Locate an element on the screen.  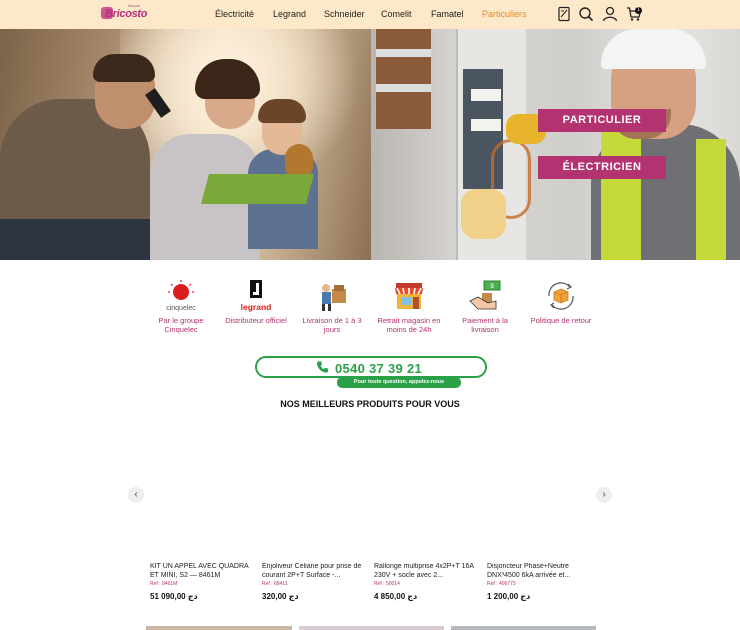
store-icon is located at coordinates (409, 296).